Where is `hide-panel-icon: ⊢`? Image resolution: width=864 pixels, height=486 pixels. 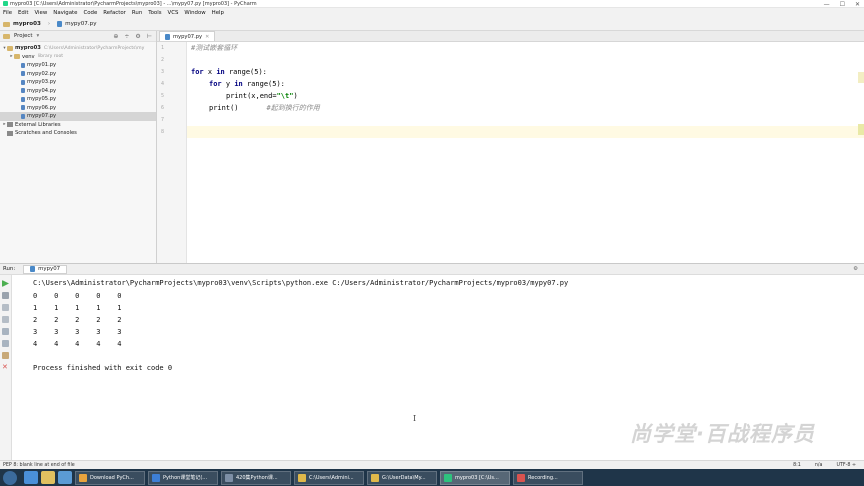 hide-panel-icon: ⊢ is located at coordinates (149, 36).